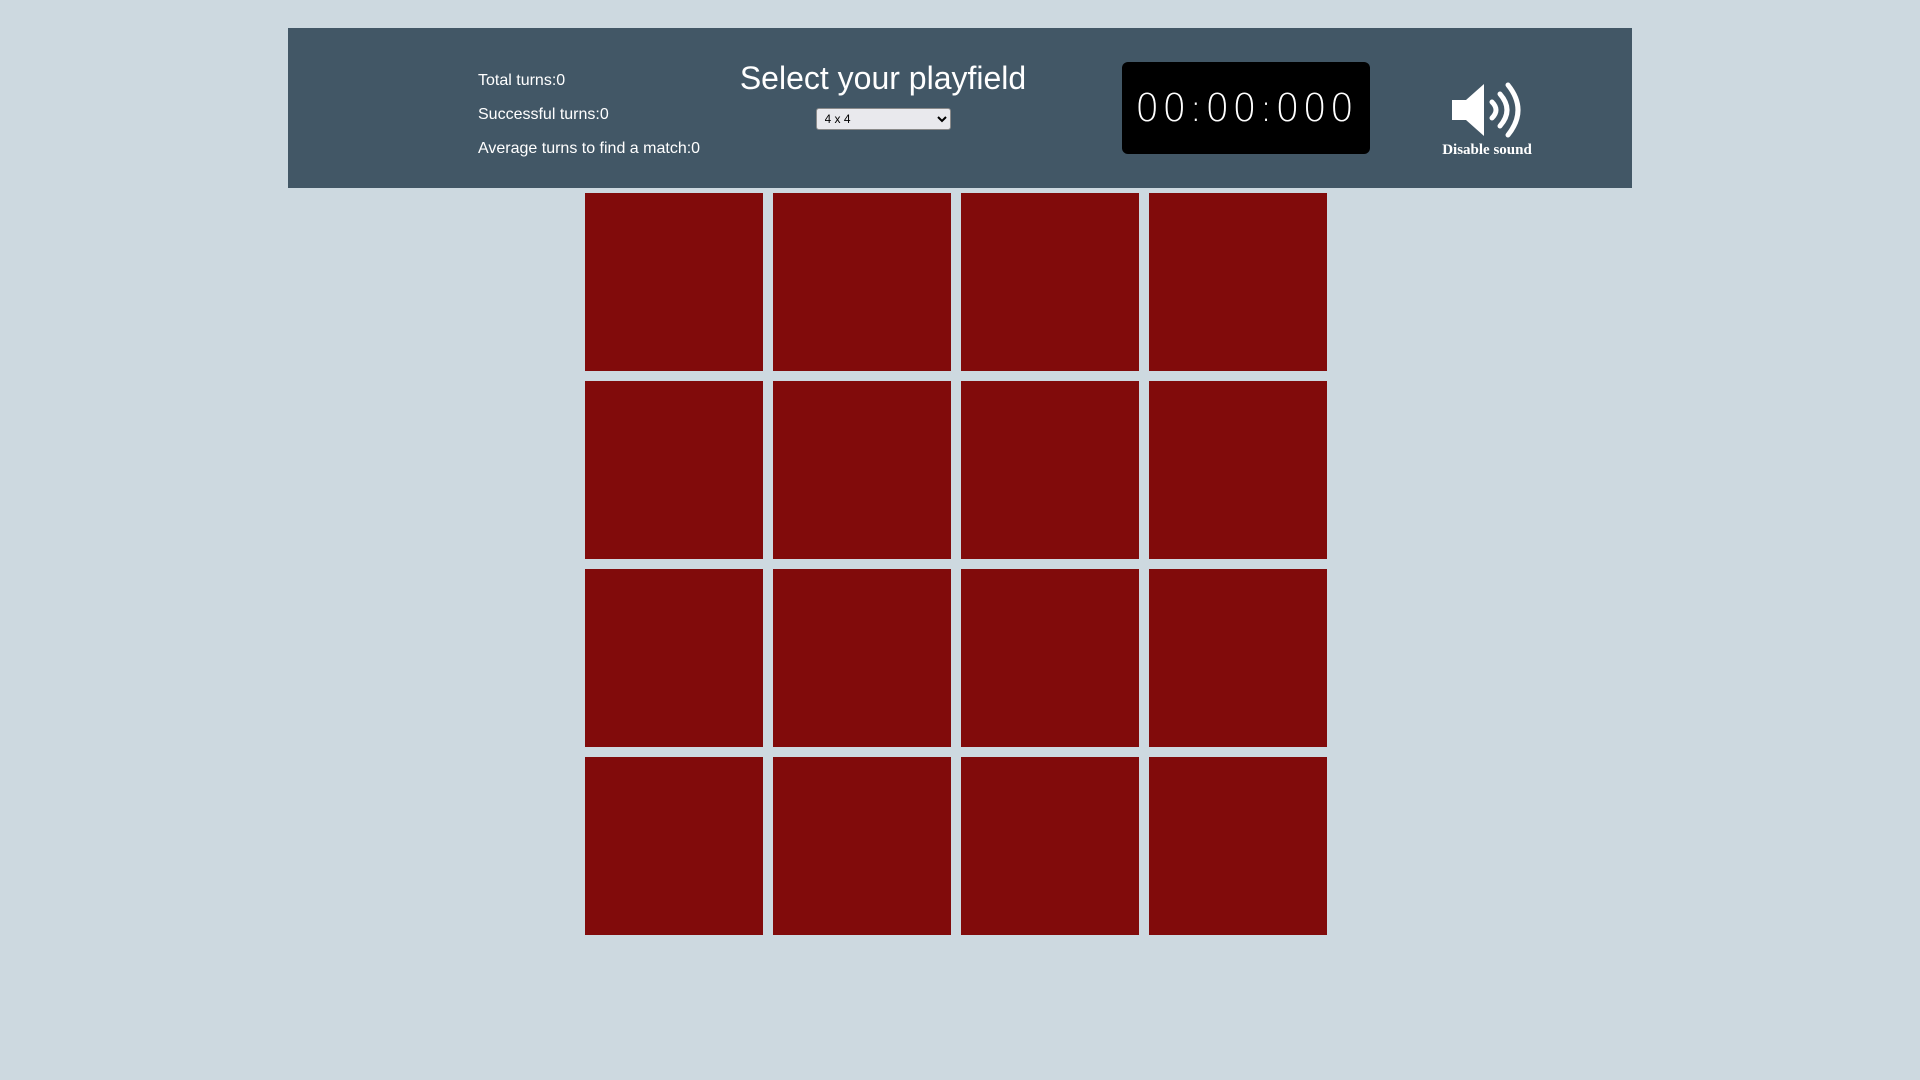 This screenshot has width=1920, height=1080. Describe the element at coordinates (1487, 150) in the screenshot. I see `sound-label: Disable sound` at that location.